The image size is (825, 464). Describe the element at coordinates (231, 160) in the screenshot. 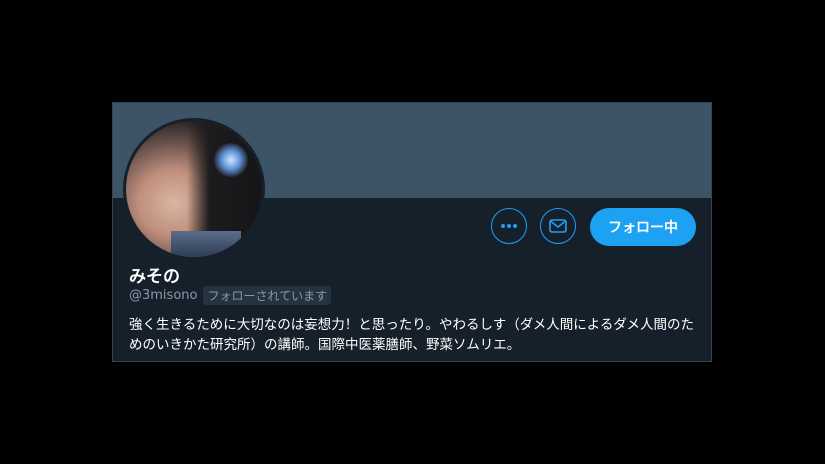

I see `avatar-light-spot` at that location.